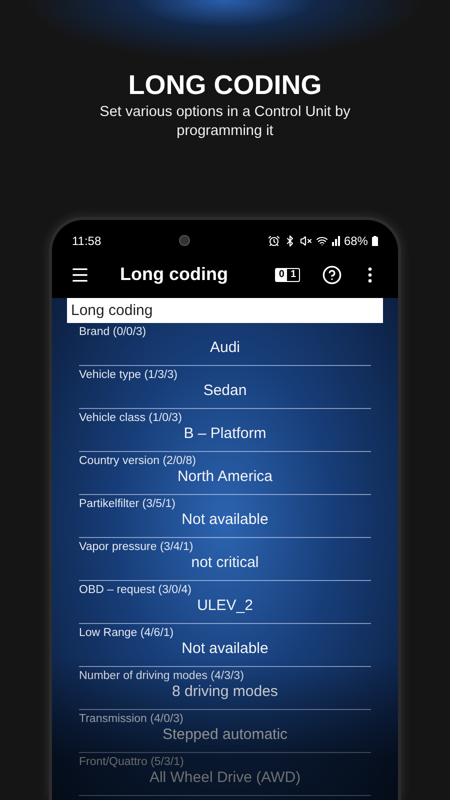 This screenshot has width=450, height=800. I want to click on option-label: Vehicle class (1/0/3), so click(131, 418).